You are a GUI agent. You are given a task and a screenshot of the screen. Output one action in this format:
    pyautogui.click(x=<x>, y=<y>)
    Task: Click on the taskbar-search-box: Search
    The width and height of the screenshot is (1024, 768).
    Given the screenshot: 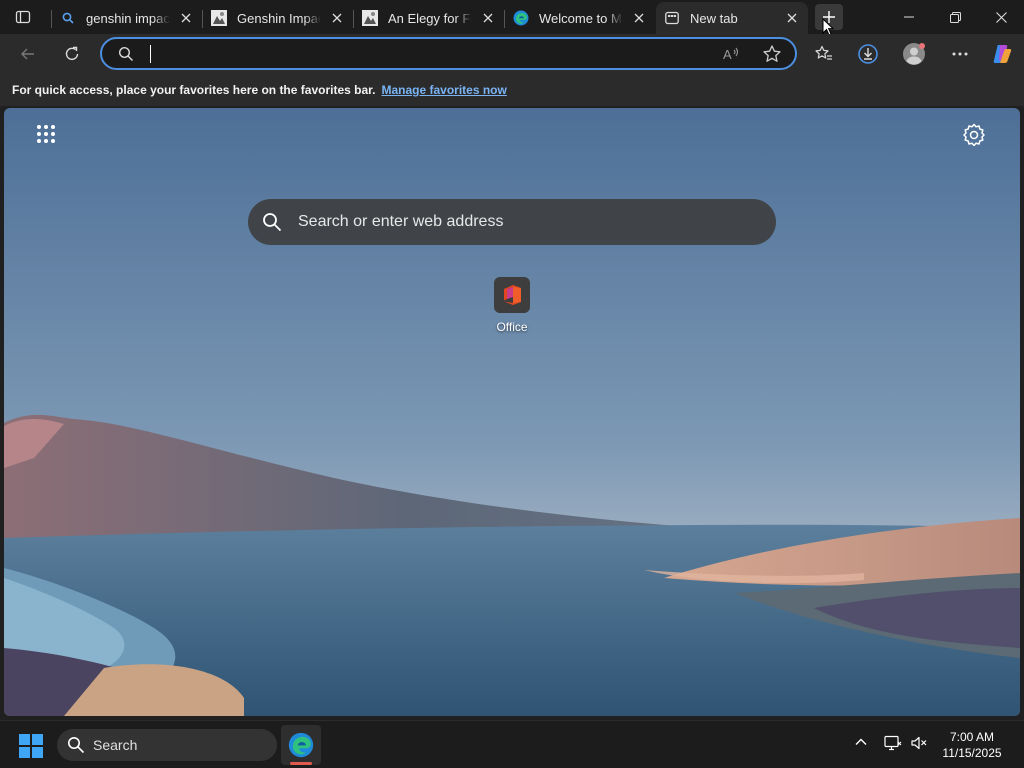 What is the action you would take?
    pyautogui.click(x=167, y=745)
    